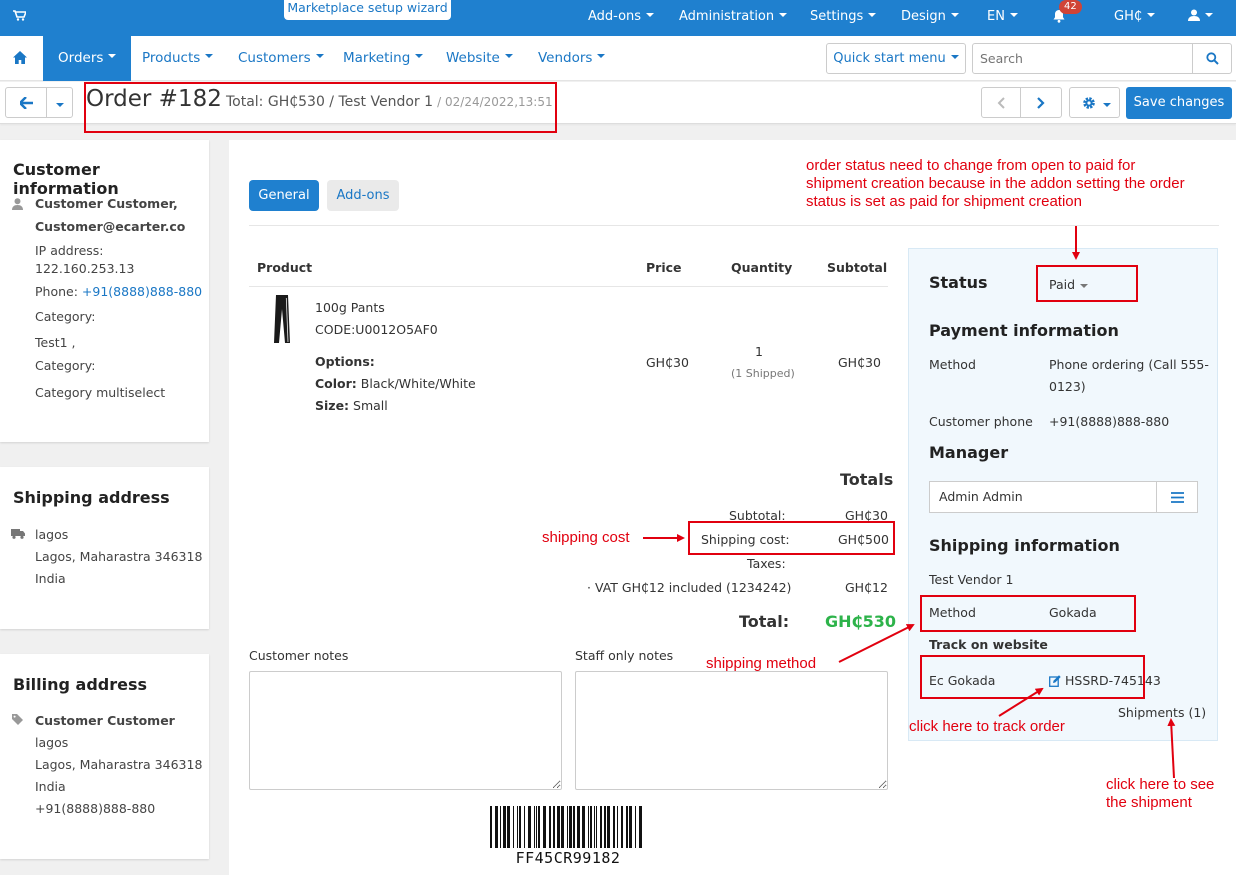 The image size is (1236, 875). What do you see at coordinates (761, 663) in the screenshot?
I see `annotation-shipping-method: shipping method` at bounding box center [761, 663].